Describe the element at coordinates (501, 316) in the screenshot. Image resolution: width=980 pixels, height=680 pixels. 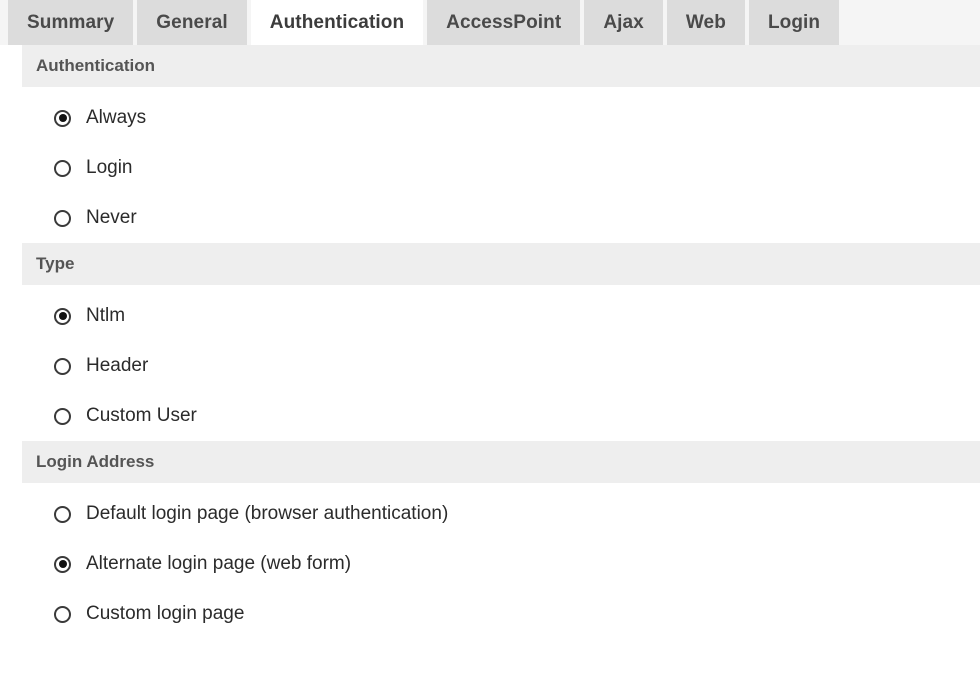
I see `radio-option-ntlm: Ntlm` at that location.